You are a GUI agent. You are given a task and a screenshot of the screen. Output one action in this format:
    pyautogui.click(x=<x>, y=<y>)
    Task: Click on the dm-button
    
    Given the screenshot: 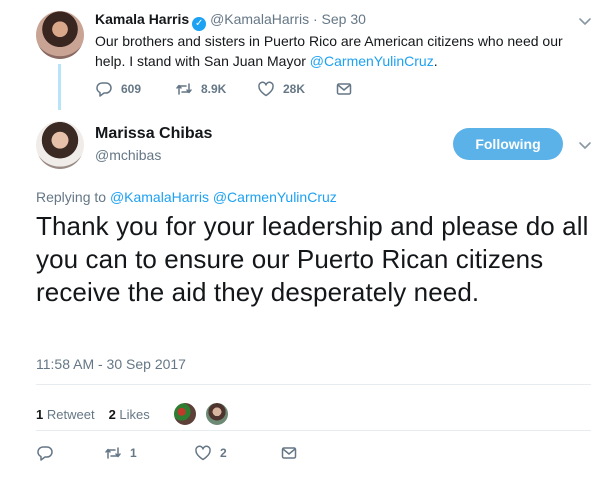 What is the action you would take?
    pyautogui.click(x=289, y=453)
    